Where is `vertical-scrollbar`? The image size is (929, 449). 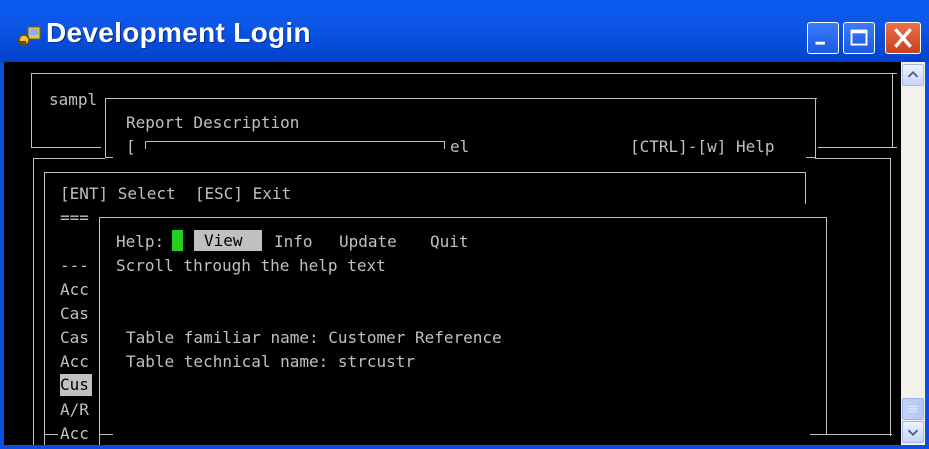 vertical-scrollbar is located at coordinates (913, 253).